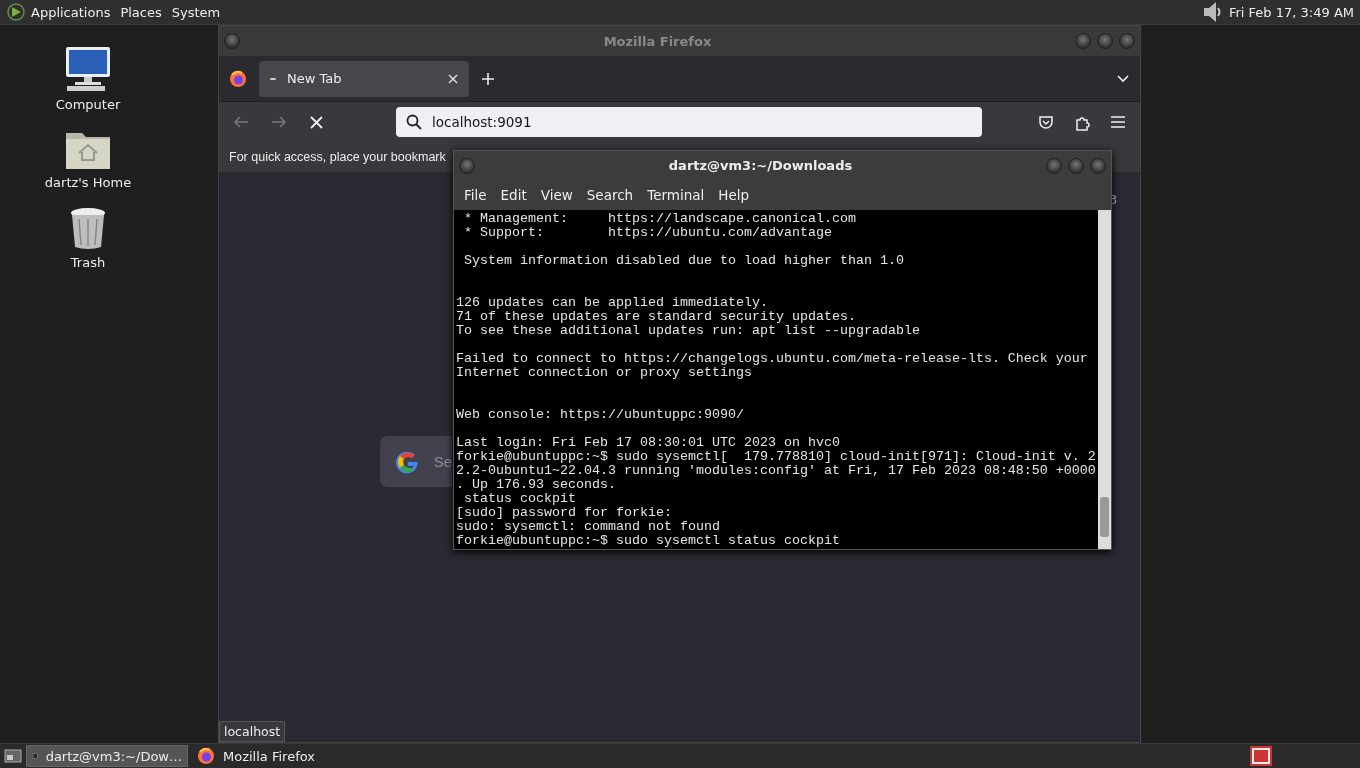 The width and height of the screenshot is (1360, 768). What do you see at coordinates (408, 461) in the screenshot?
I see `google-icon` at bounding box center [408, 461].